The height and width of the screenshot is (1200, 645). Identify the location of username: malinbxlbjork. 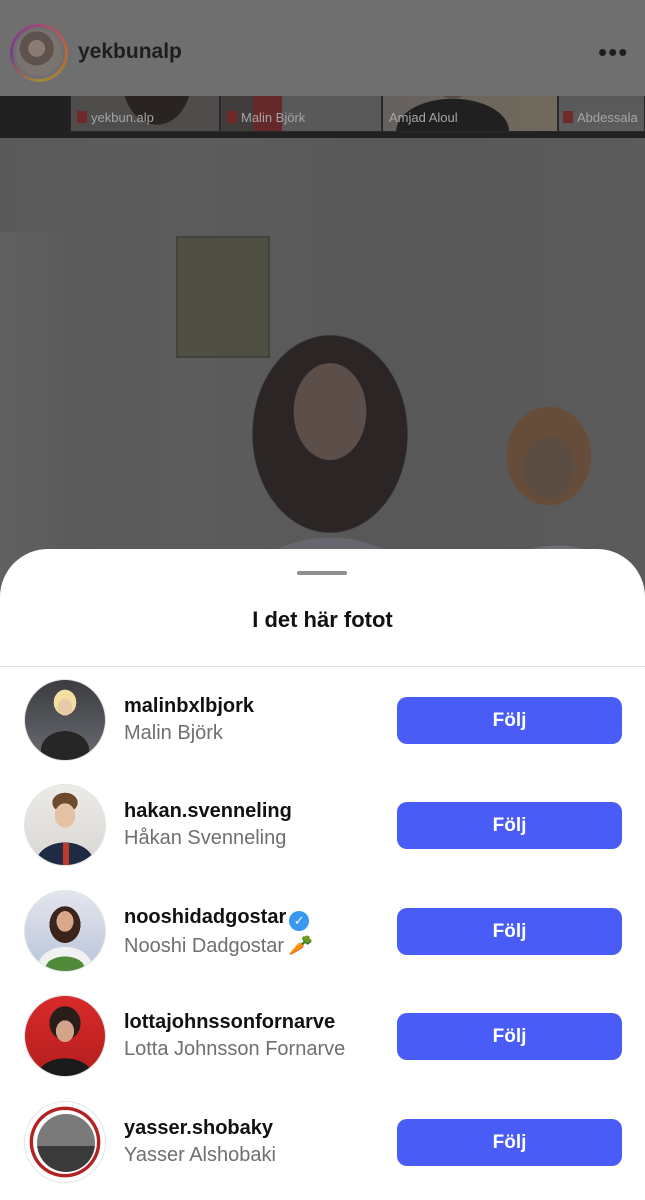
(189, 706).